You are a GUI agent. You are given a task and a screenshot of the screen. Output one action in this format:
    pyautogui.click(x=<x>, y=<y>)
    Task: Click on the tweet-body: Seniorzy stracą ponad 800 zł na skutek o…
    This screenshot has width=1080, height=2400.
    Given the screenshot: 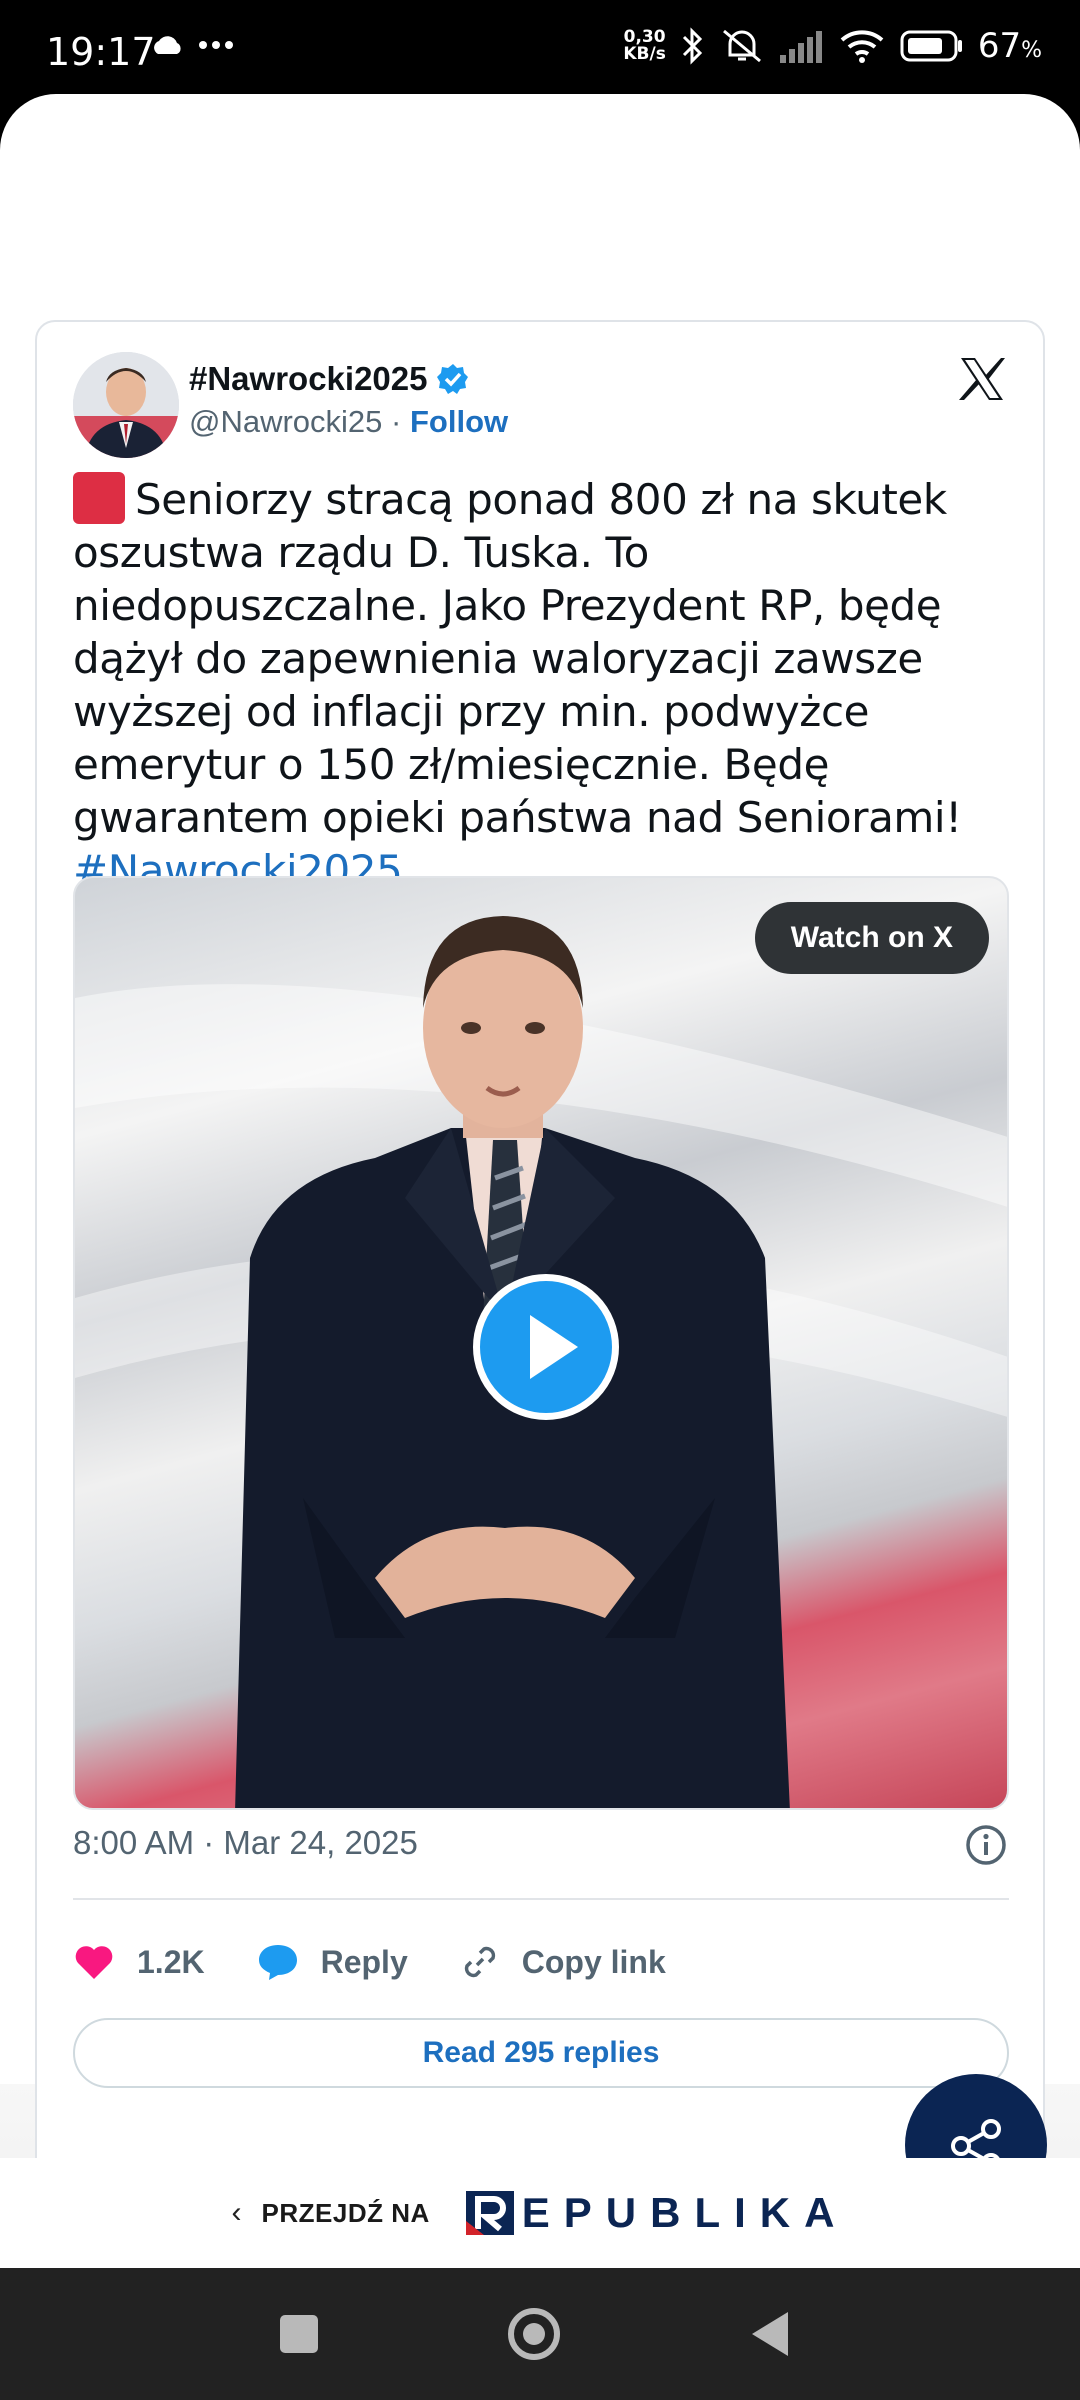 What is the action you would take?
    pyautogui.click(x=517, y=658)
    